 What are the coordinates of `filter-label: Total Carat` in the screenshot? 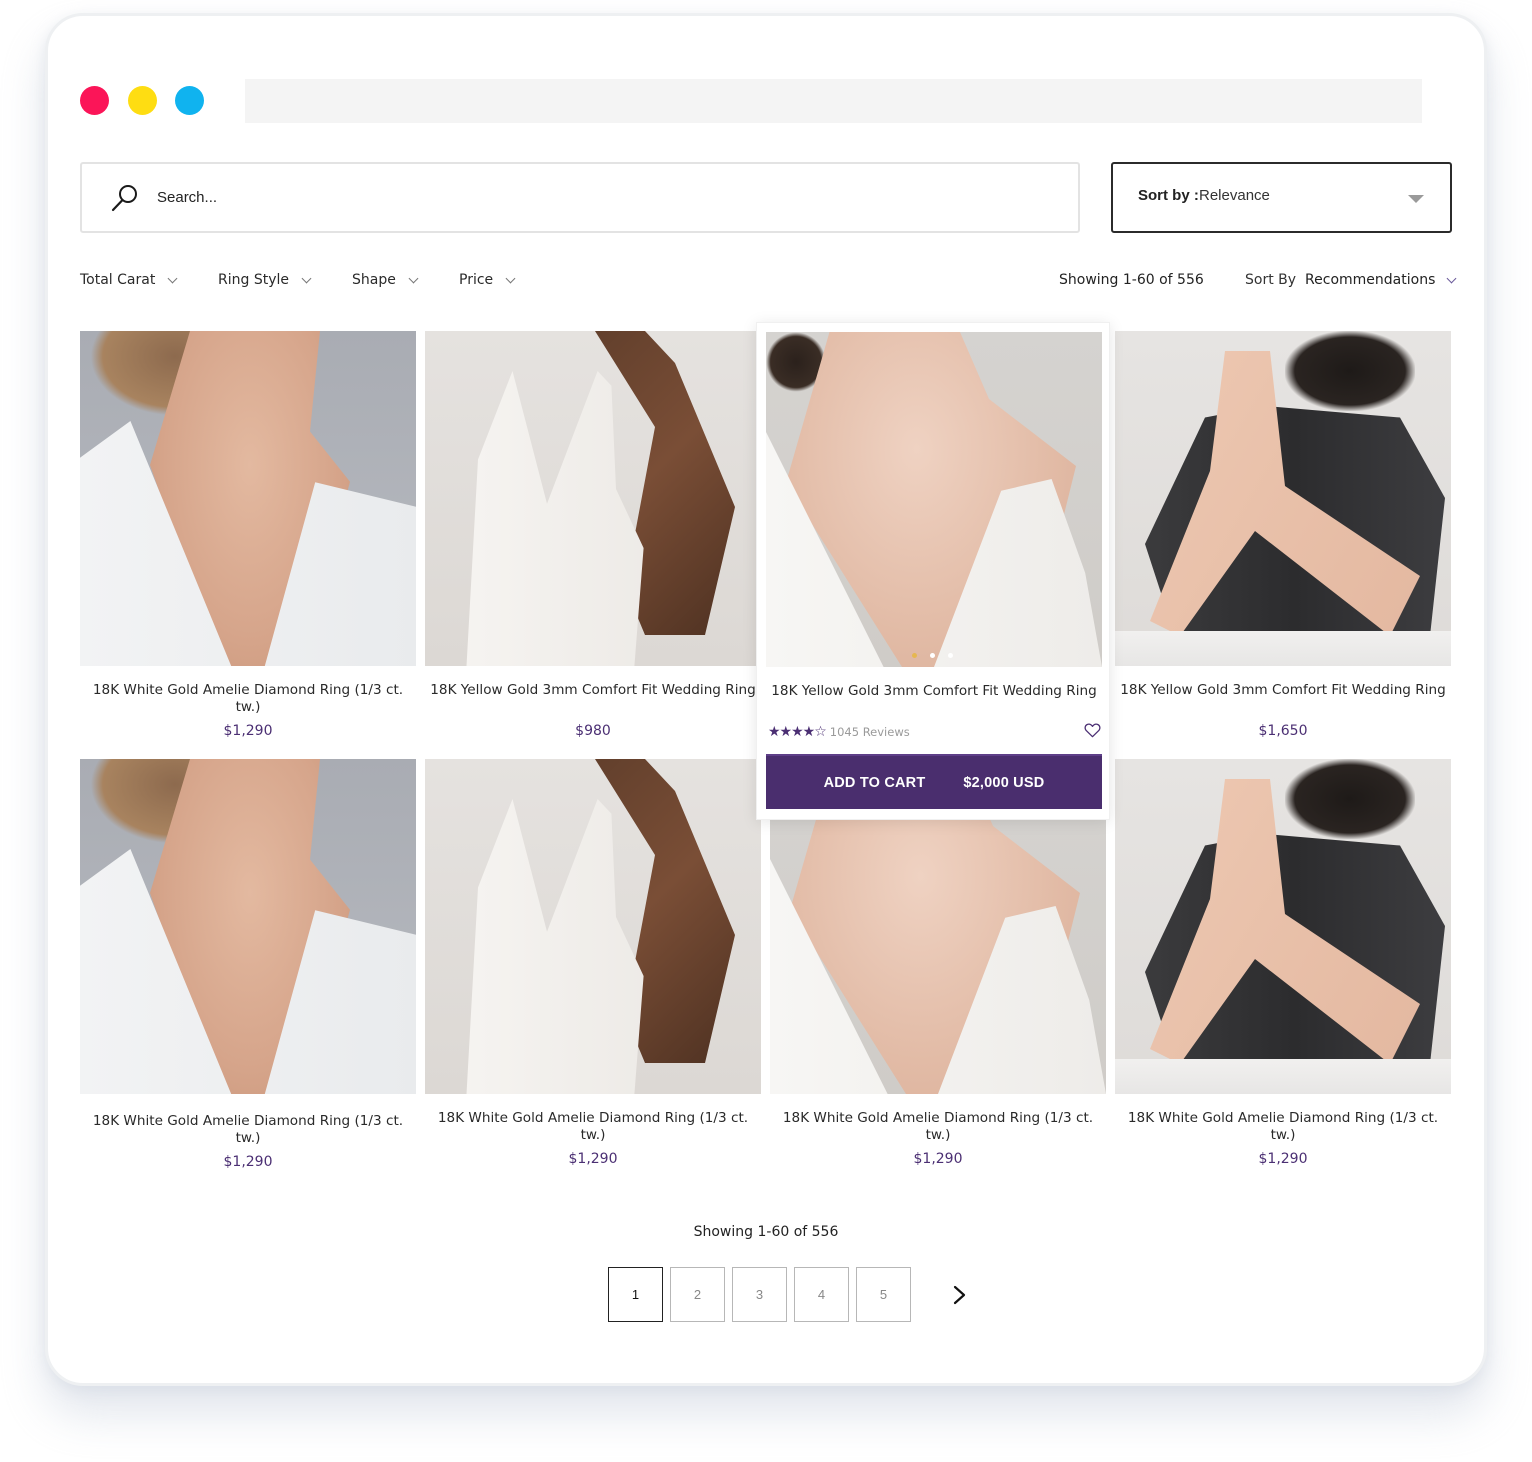 It's located at (118, 280).